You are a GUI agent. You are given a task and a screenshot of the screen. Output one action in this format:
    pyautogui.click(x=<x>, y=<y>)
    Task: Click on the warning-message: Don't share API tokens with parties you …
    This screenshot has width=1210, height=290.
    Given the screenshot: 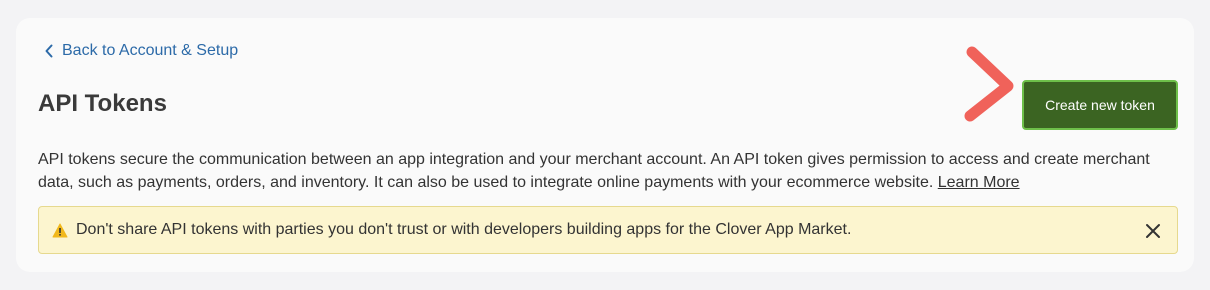 What is the action you would take?
    pyautogui.click(x=464, y=229)
    